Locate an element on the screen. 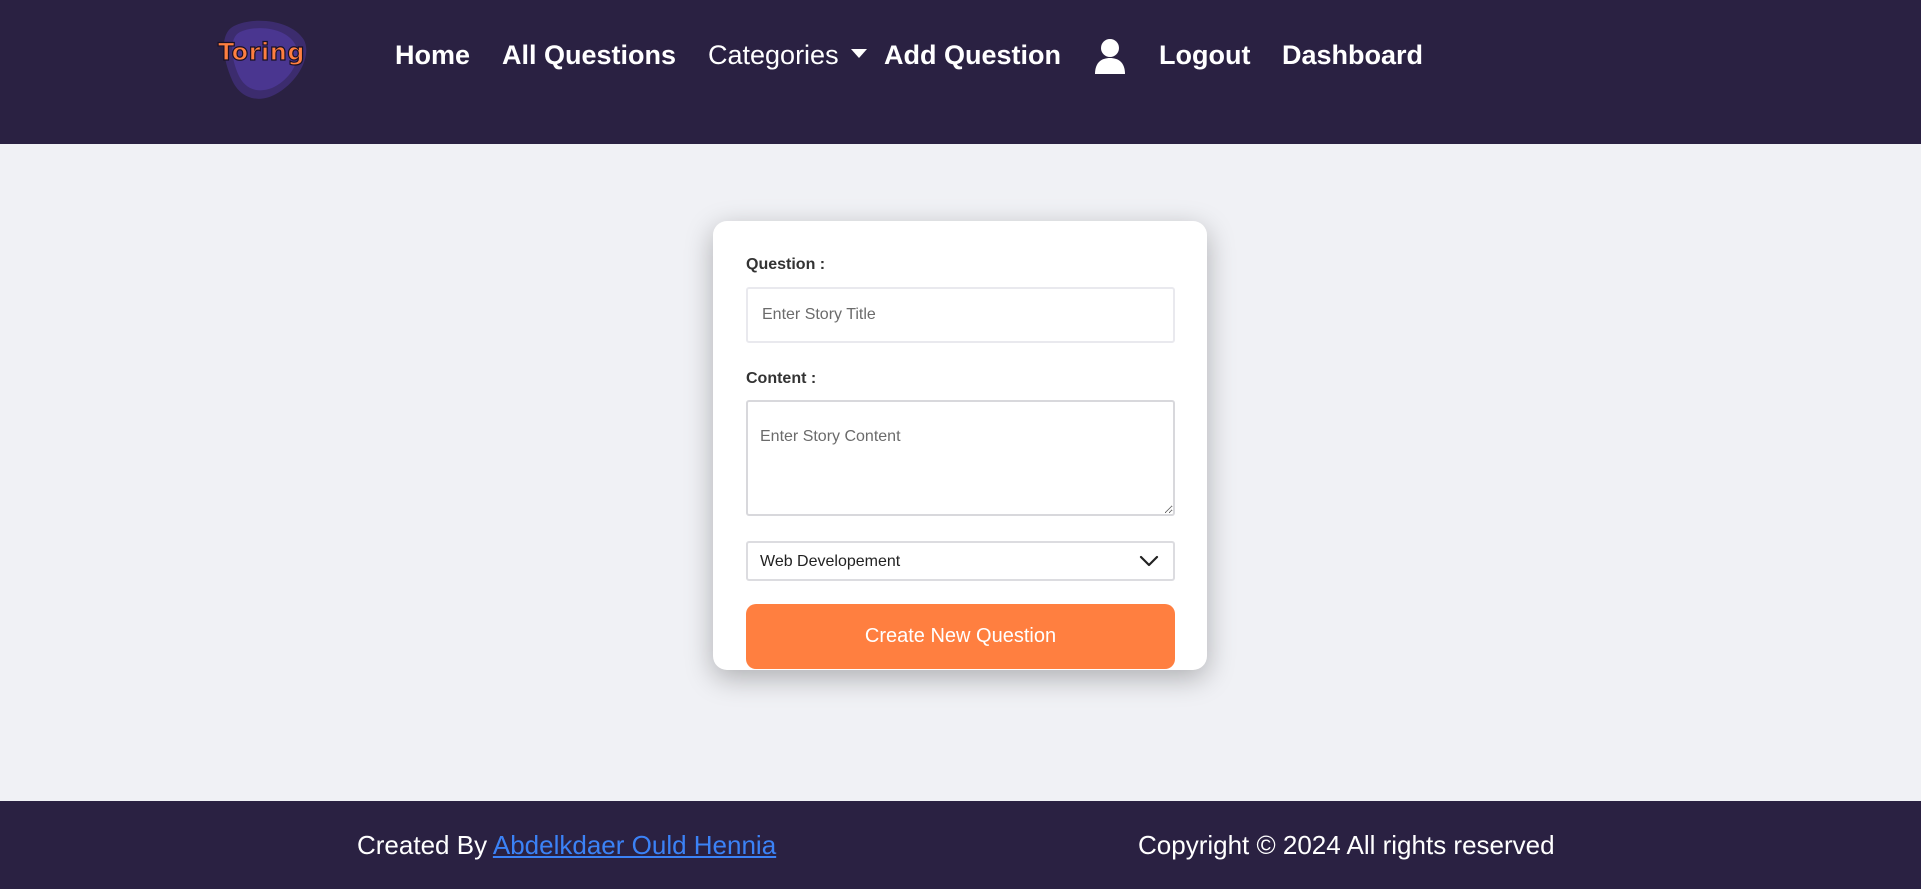 Image resolution: width=1921 pixels, height=889 pixels. question-title-input is located at coordinates (960, 315).